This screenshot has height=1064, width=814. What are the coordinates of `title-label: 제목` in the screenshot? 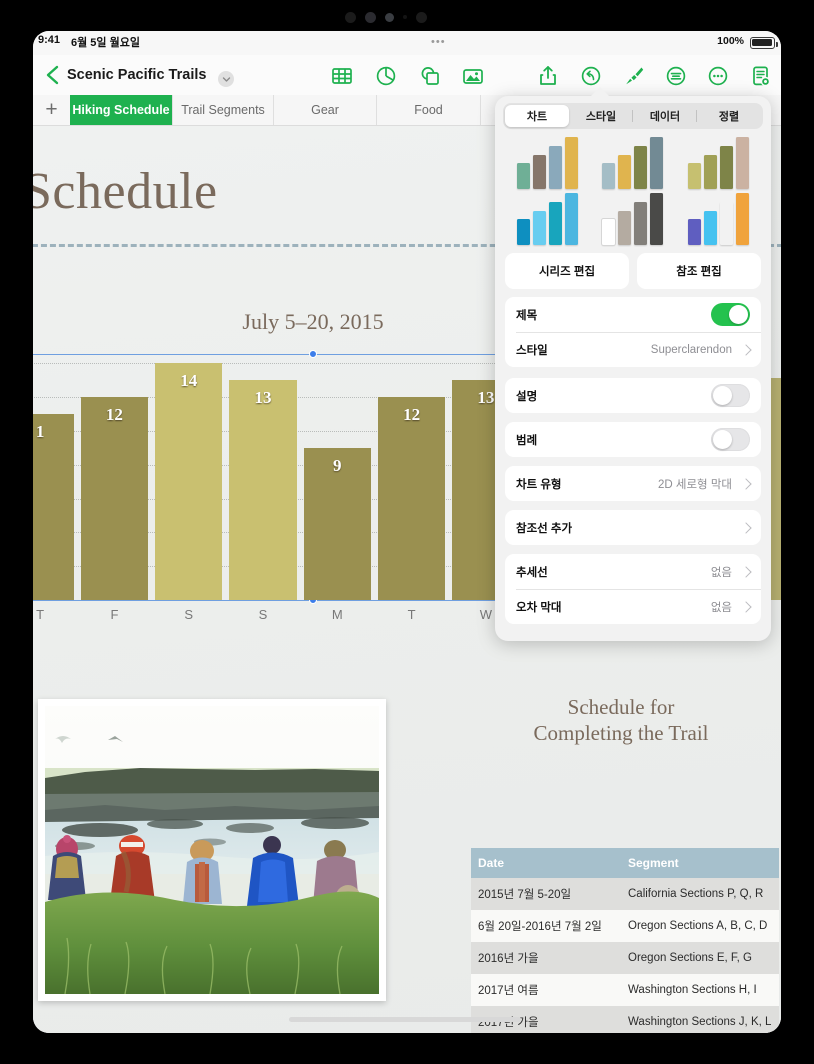 It's located at (527, 315).